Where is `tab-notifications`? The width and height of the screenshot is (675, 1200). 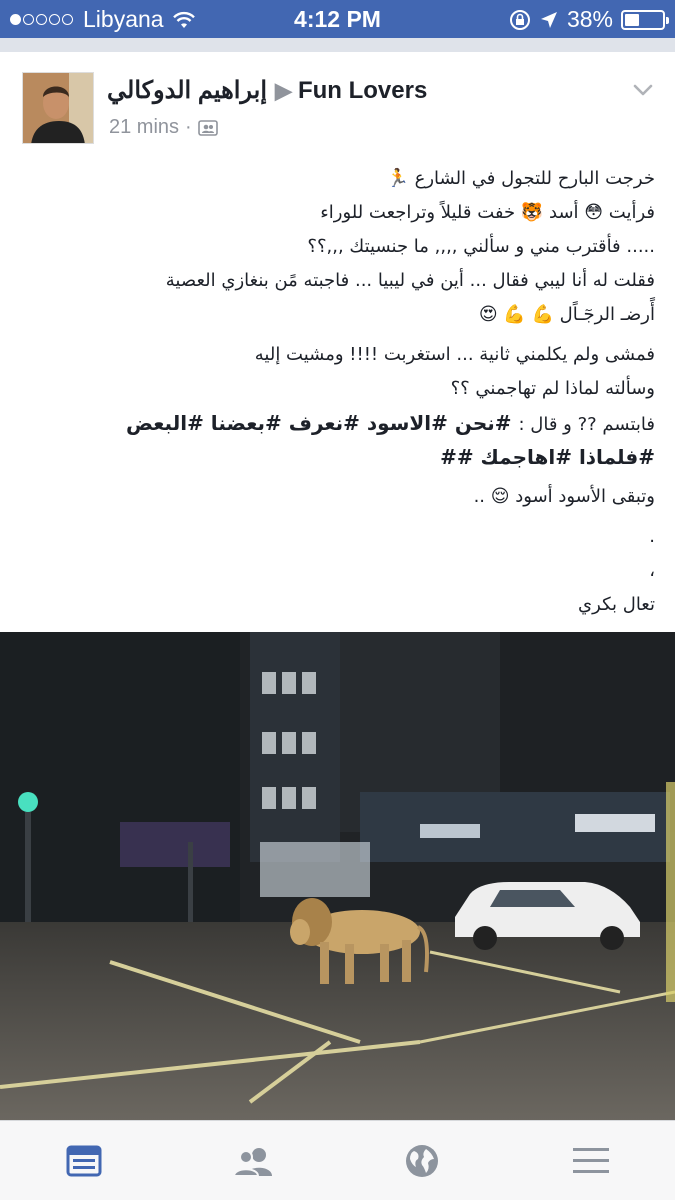 tab-notifications is located at coordinates (422, 1160).